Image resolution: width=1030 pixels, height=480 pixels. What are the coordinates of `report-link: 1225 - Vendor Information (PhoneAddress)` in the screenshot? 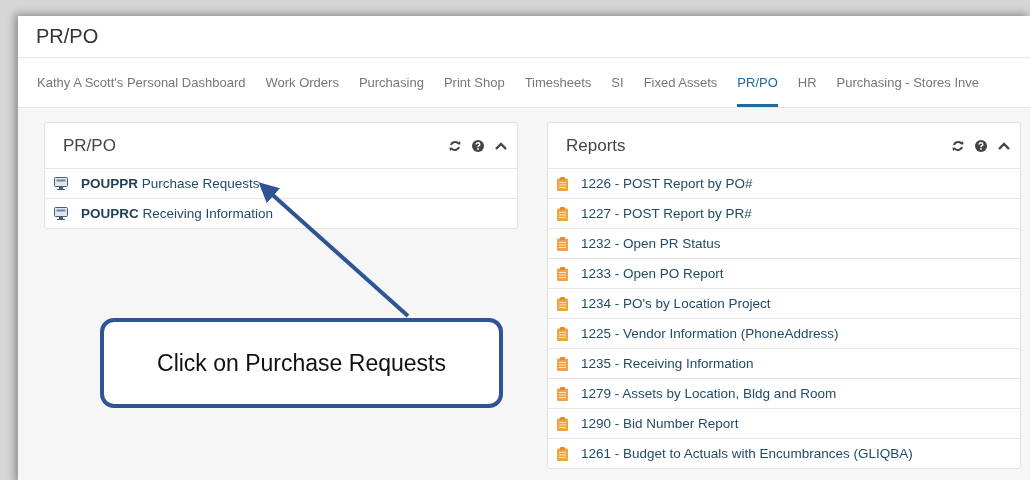 It's located at (710, 333).